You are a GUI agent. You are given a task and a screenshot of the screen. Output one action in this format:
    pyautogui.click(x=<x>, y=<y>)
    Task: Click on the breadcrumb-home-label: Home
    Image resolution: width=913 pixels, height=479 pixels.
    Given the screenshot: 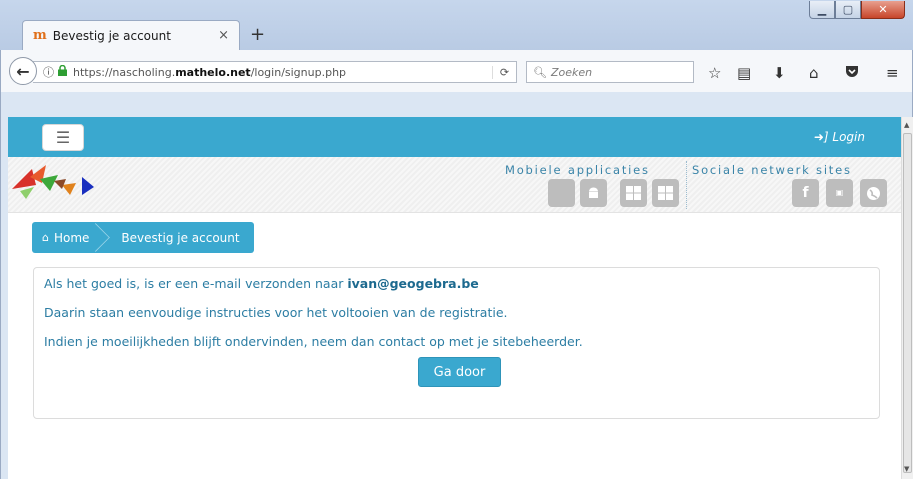 What is the action you would take?
    pyautogui.click(x=71, y=237)
    